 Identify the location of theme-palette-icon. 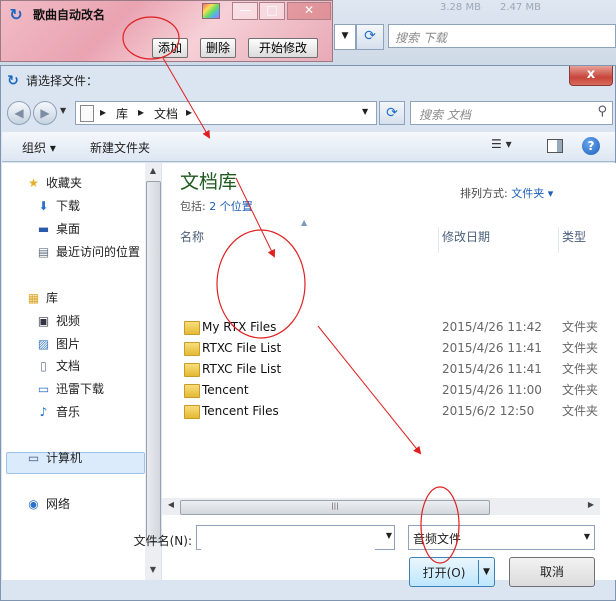
(211, 11).